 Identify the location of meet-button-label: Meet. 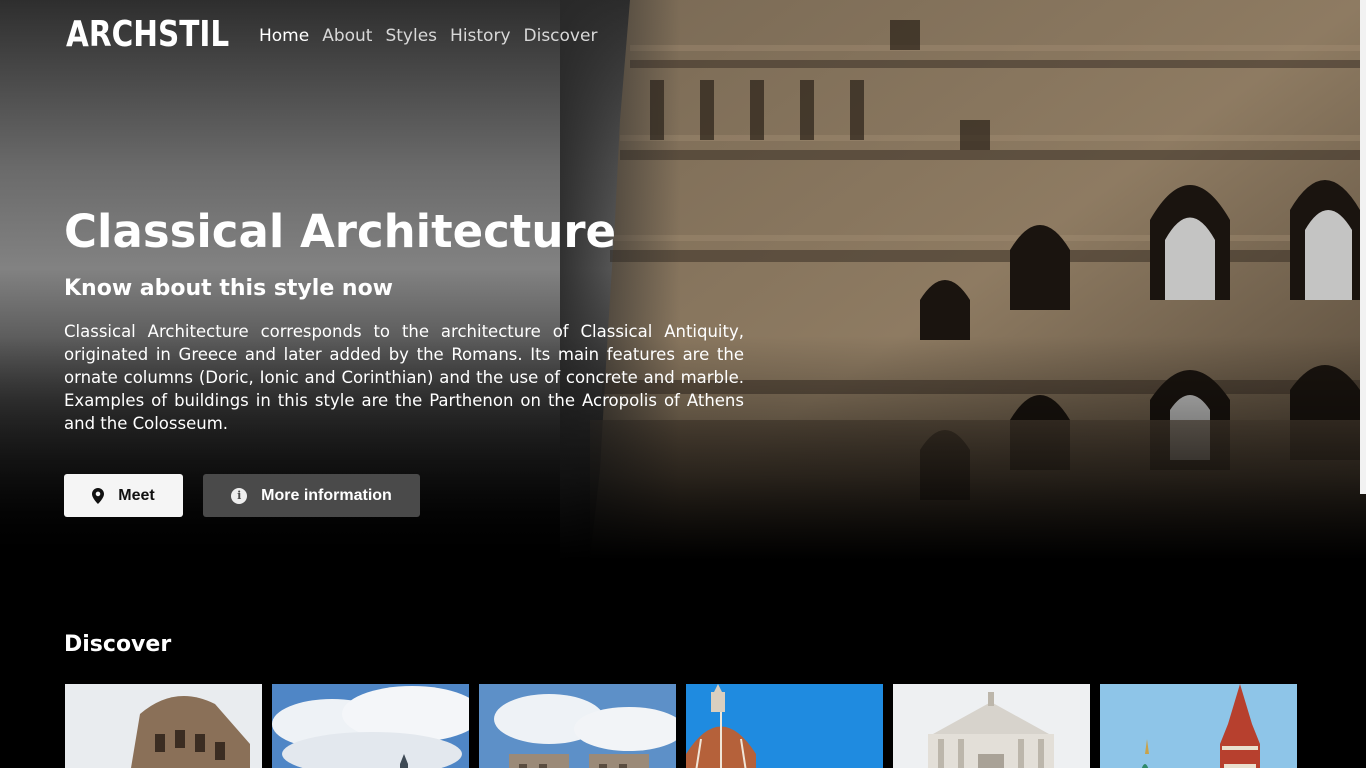
(136, 495).